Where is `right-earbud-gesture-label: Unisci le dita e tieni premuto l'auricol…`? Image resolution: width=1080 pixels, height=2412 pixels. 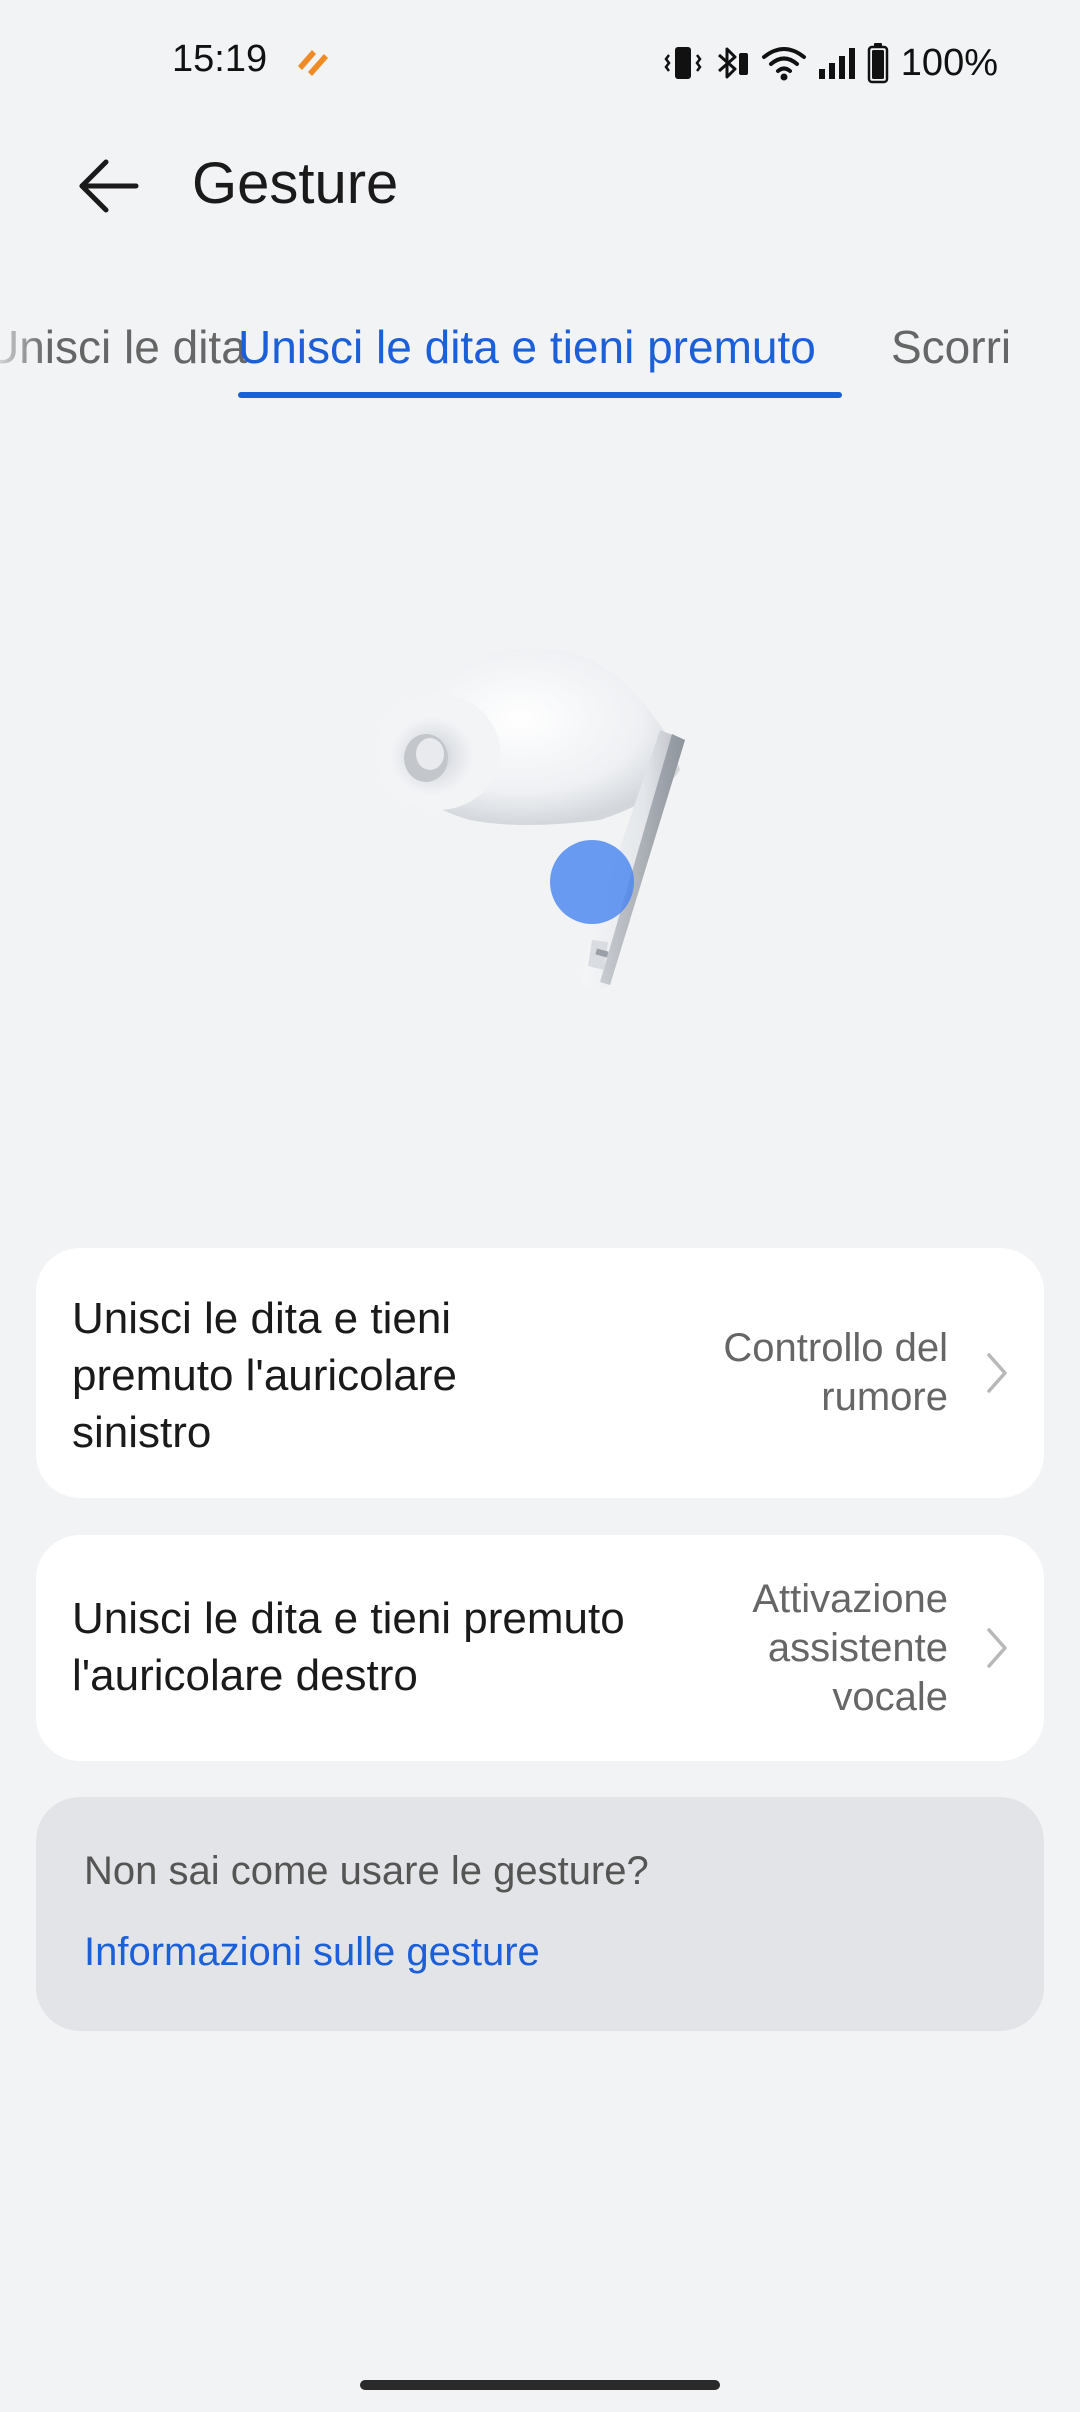
right-earbud-gesture-label: Unisci le dita e tieni premuto l'auricol… is located at coordinates (348, 1647).